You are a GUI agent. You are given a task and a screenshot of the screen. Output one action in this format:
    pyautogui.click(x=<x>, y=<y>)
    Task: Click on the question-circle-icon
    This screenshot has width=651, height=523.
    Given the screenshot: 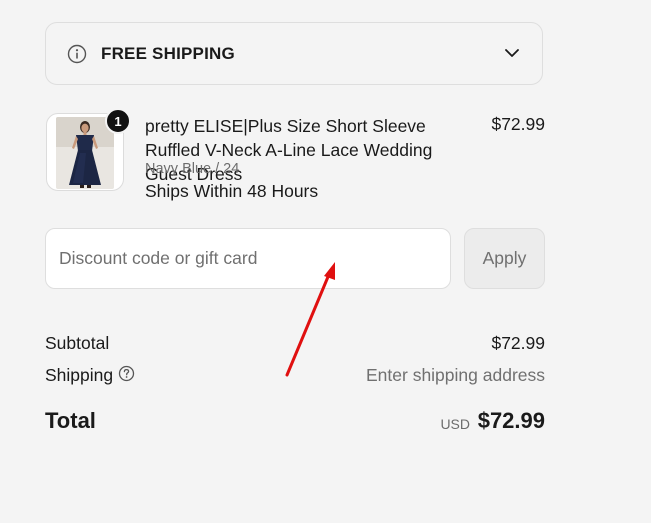 What is the action you would take?
    pyautogui.click(x=126, y=373)
    